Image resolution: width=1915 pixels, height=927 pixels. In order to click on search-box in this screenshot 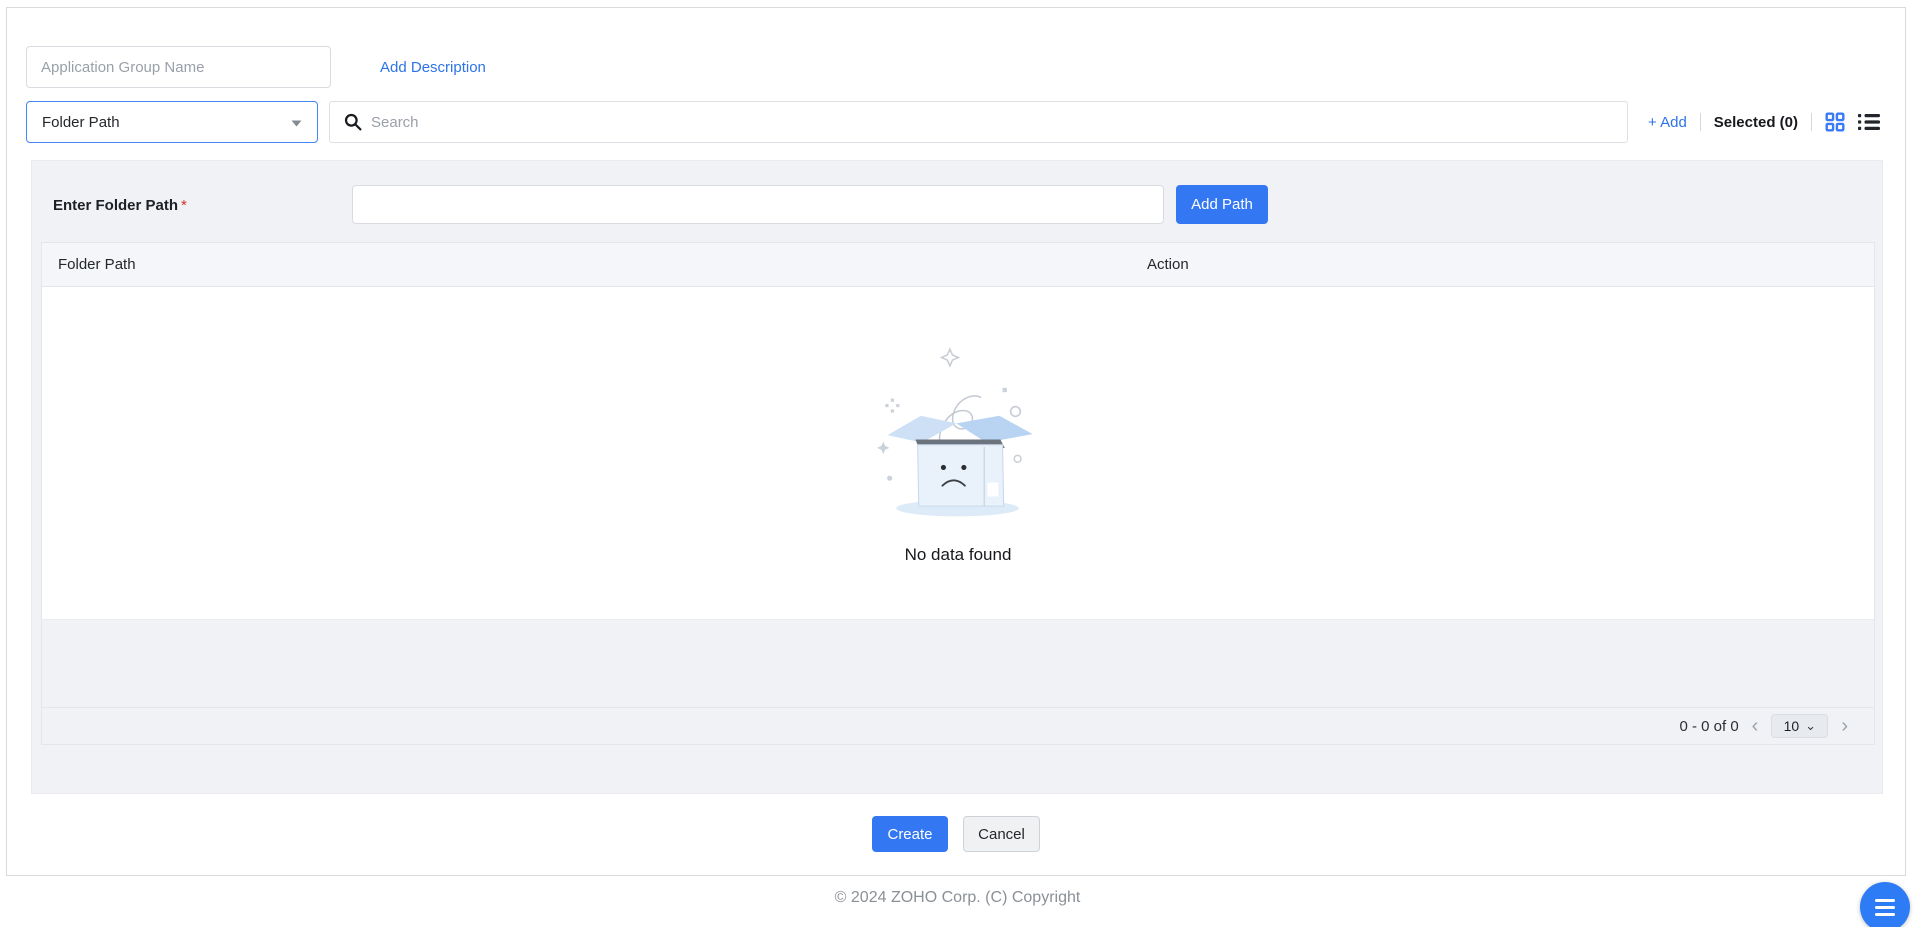, I will do `click(978, 122)`.